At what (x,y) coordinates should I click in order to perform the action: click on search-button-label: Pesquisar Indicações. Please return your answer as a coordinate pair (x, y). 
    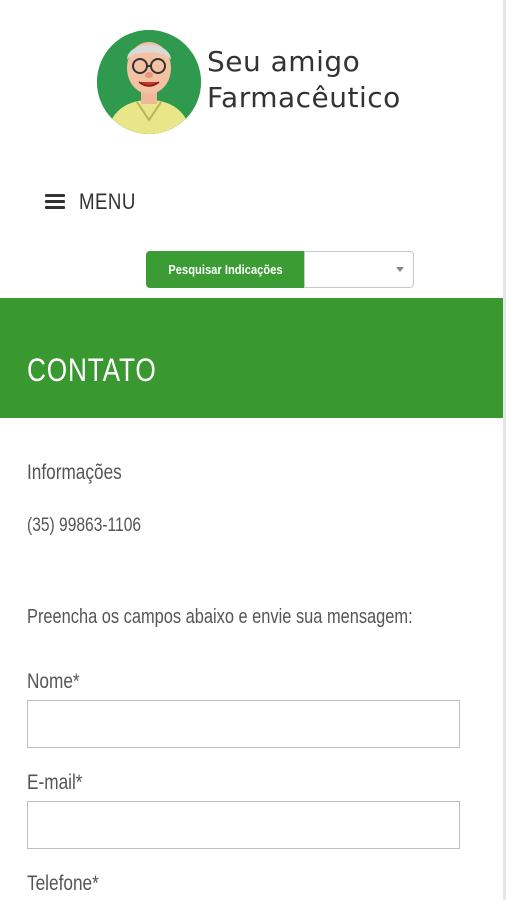
    Looking at the image, I should click on (225, 269).